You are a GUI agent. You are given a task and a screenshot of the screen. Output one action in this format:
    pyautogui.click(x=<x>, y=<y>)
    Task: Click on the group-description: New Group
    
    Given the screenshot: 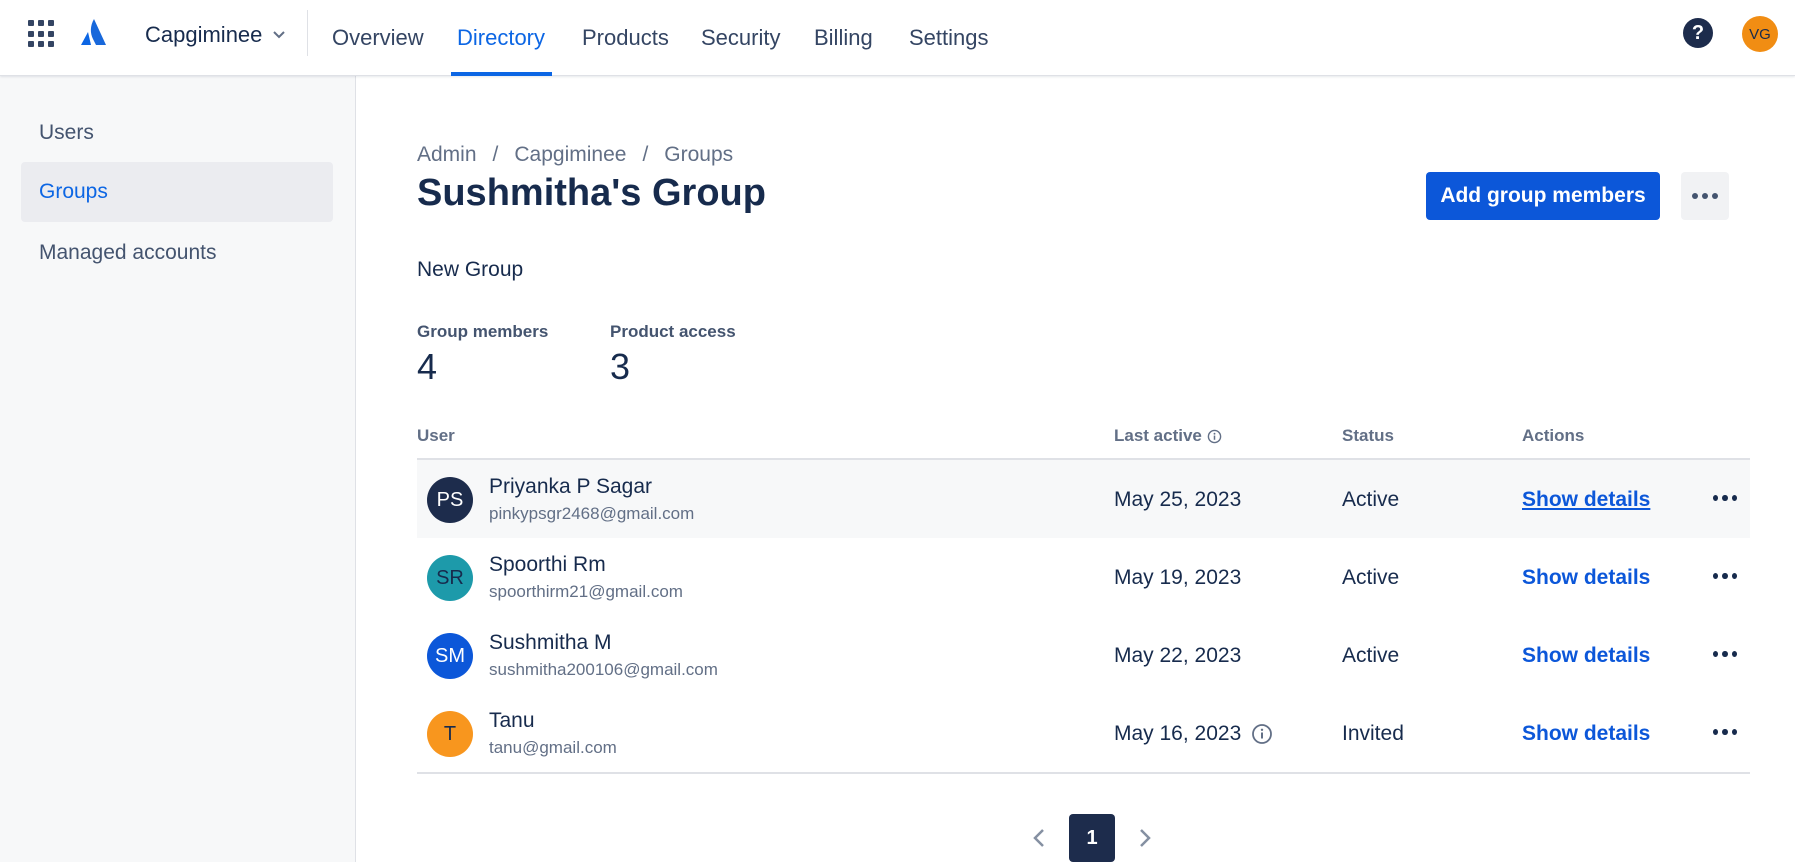 What is the action you would take?
    pyautogui.click(x=470, y=269)
    